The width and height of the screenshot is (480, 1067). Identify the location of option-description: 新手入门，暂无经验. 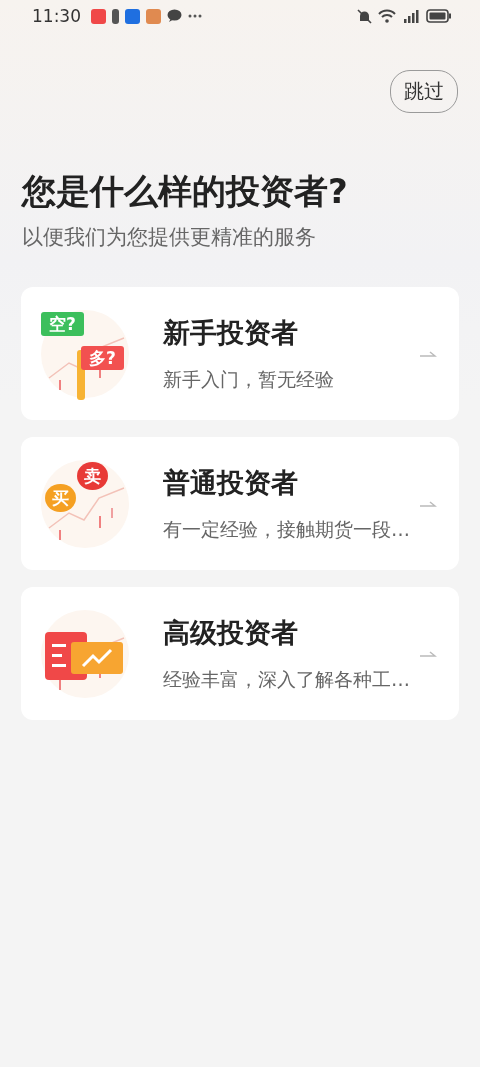
(249, 379).